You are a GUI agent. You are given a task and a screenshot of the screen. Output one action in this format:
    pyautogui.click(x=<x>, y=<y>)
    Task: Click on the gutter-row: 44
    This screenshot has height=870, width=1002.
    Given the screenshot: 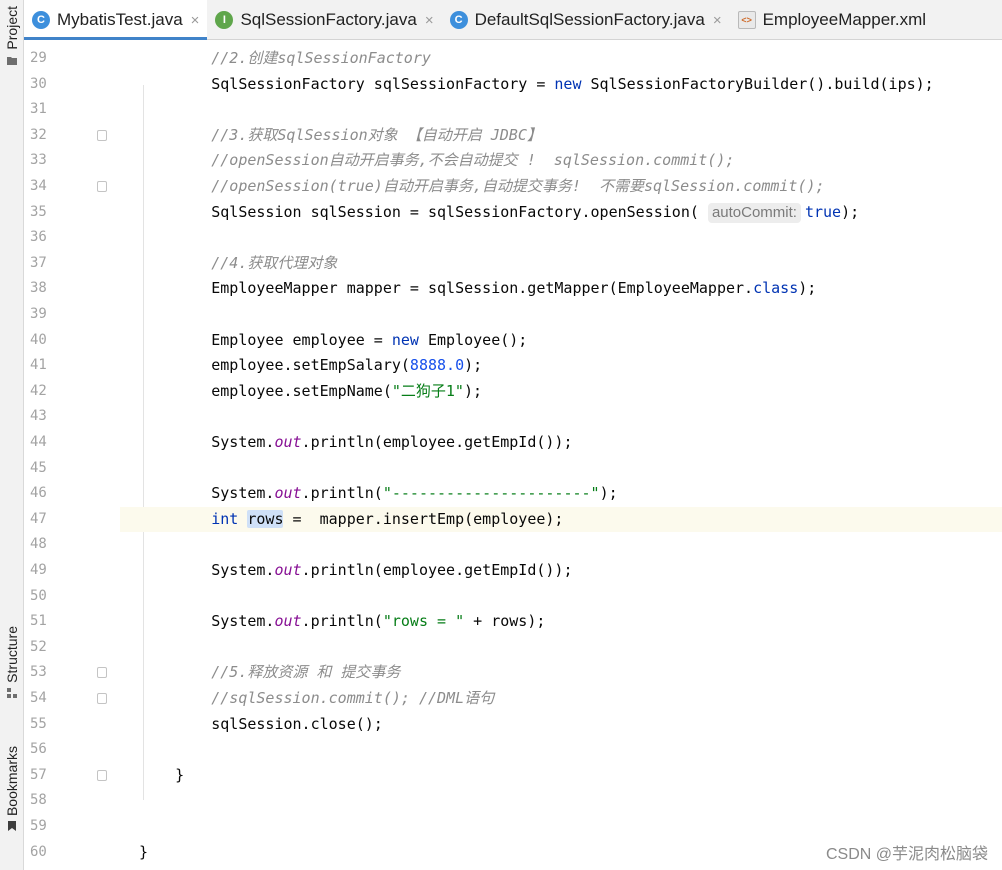 What is the action you would take?
    pyautogui.click(x=72, y=443)
    